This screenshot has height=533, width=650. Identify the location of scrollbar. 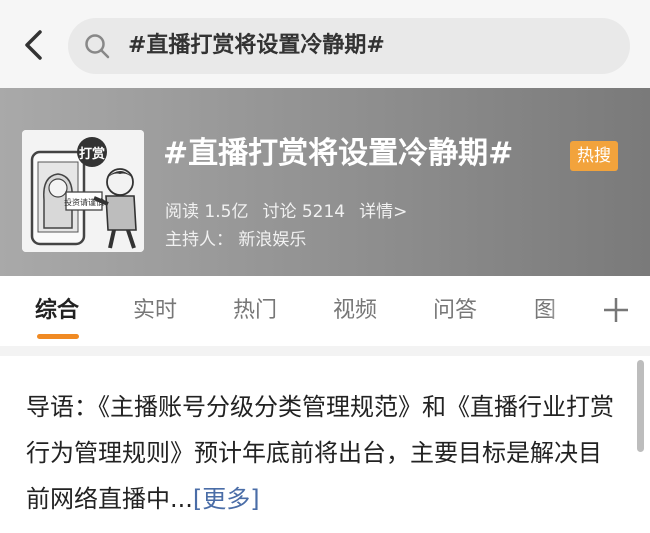
(640, 406).